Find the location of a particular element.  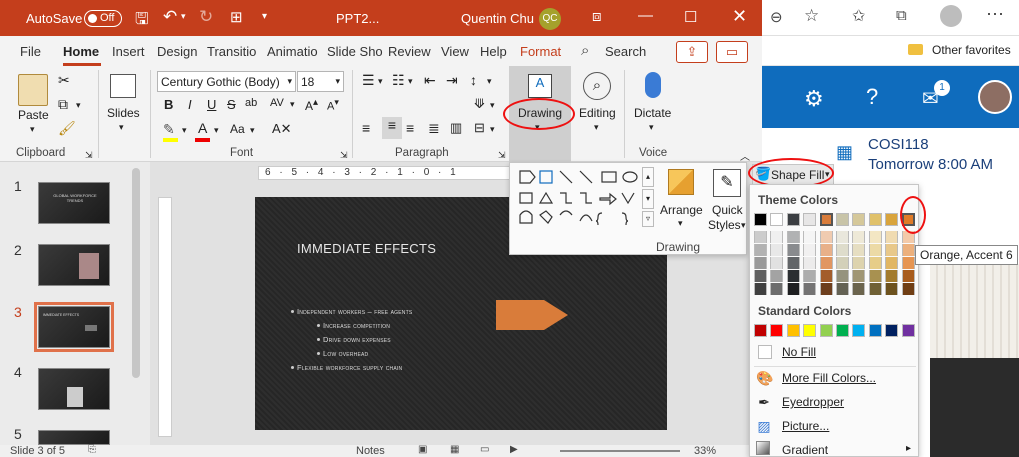

line-spacing-dropdown-icon: ▾ is located at coordinates (489, 81).